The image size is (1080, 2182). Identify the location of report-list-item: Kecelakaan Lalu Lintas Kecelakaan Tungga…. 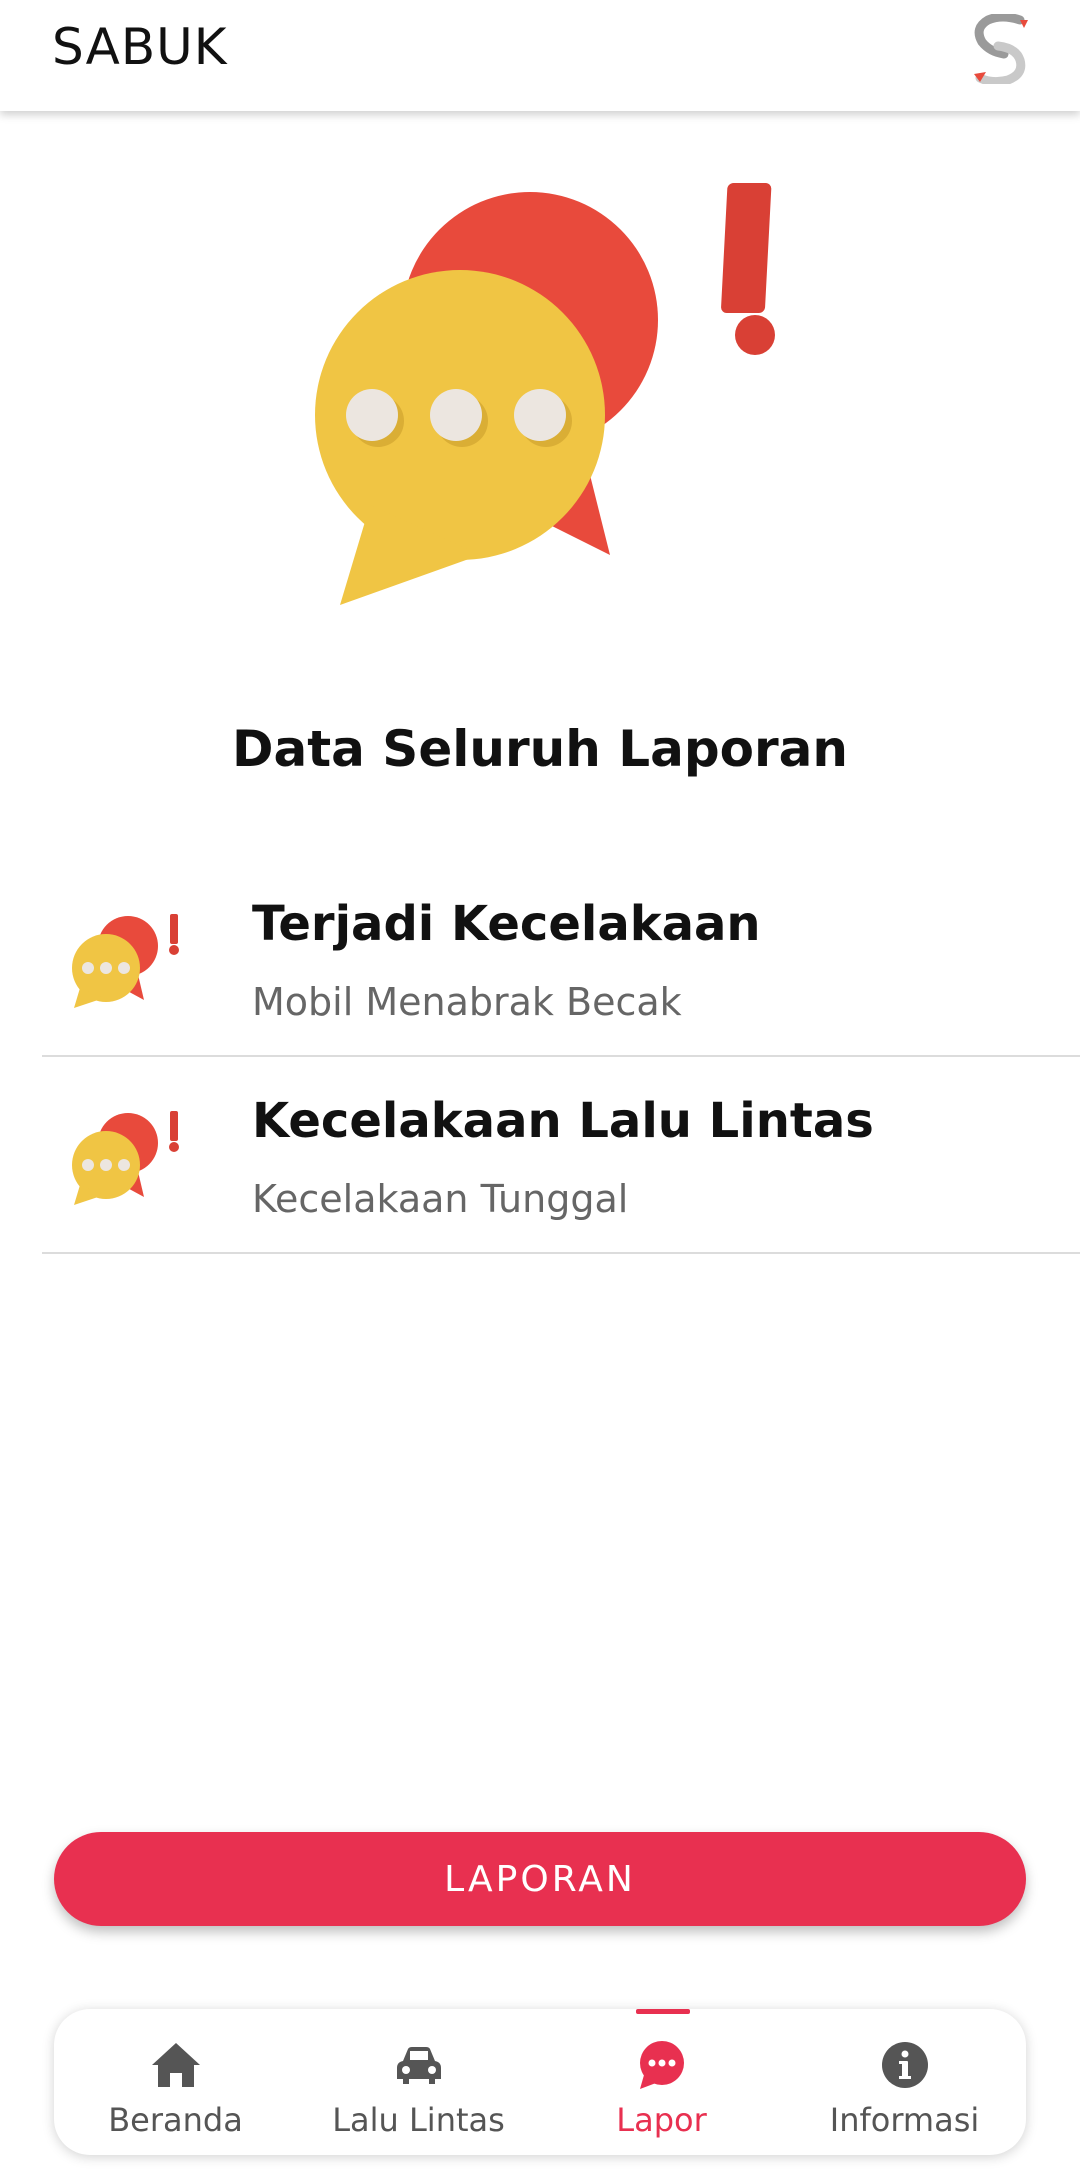
(561, 1155).